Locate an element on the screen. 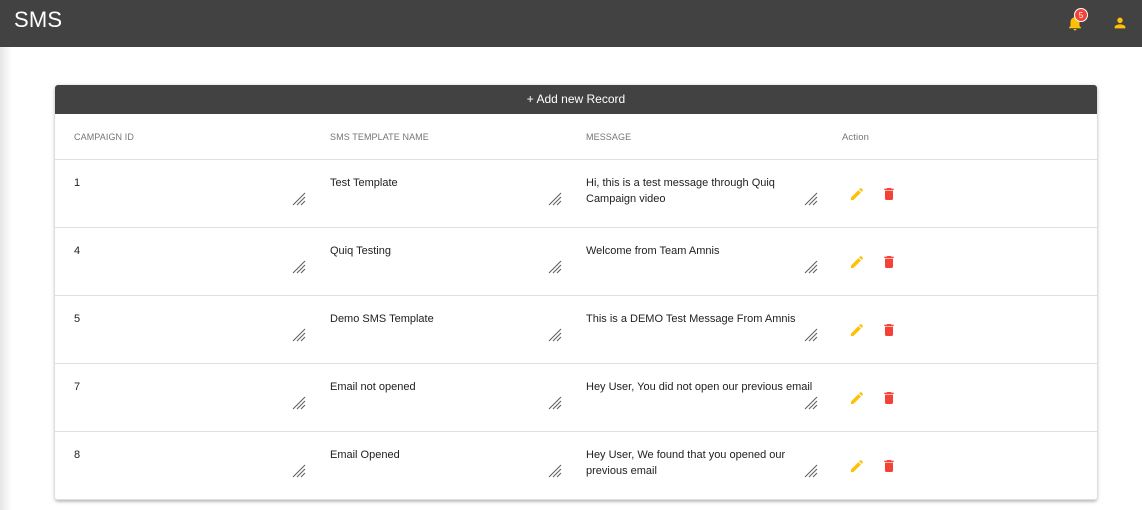 The height and width of the screenshot is (510, 1142). header-campaign-id: CAMPAIGN ID is located at coordinates (104, 137).